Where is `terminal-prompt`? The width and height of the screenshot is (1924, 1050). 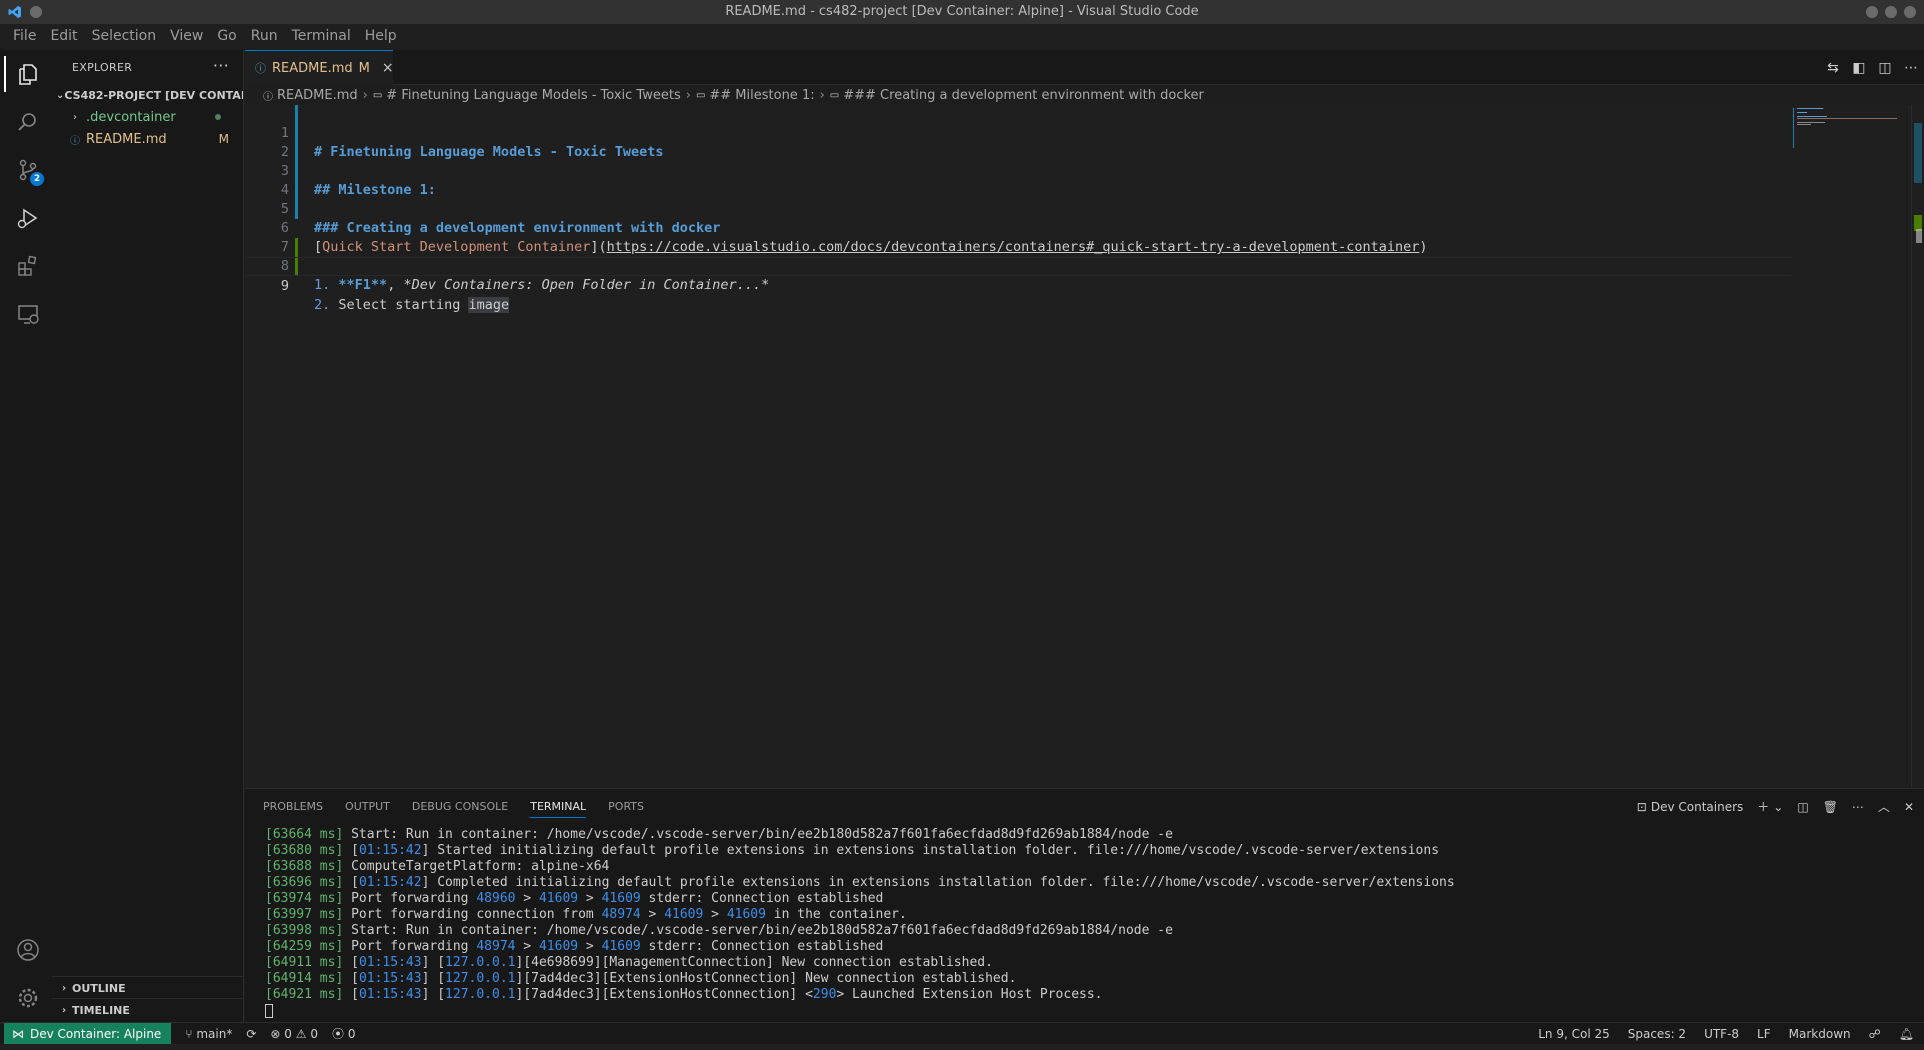 terminal-prompt is located at coordinates (860, 1011).